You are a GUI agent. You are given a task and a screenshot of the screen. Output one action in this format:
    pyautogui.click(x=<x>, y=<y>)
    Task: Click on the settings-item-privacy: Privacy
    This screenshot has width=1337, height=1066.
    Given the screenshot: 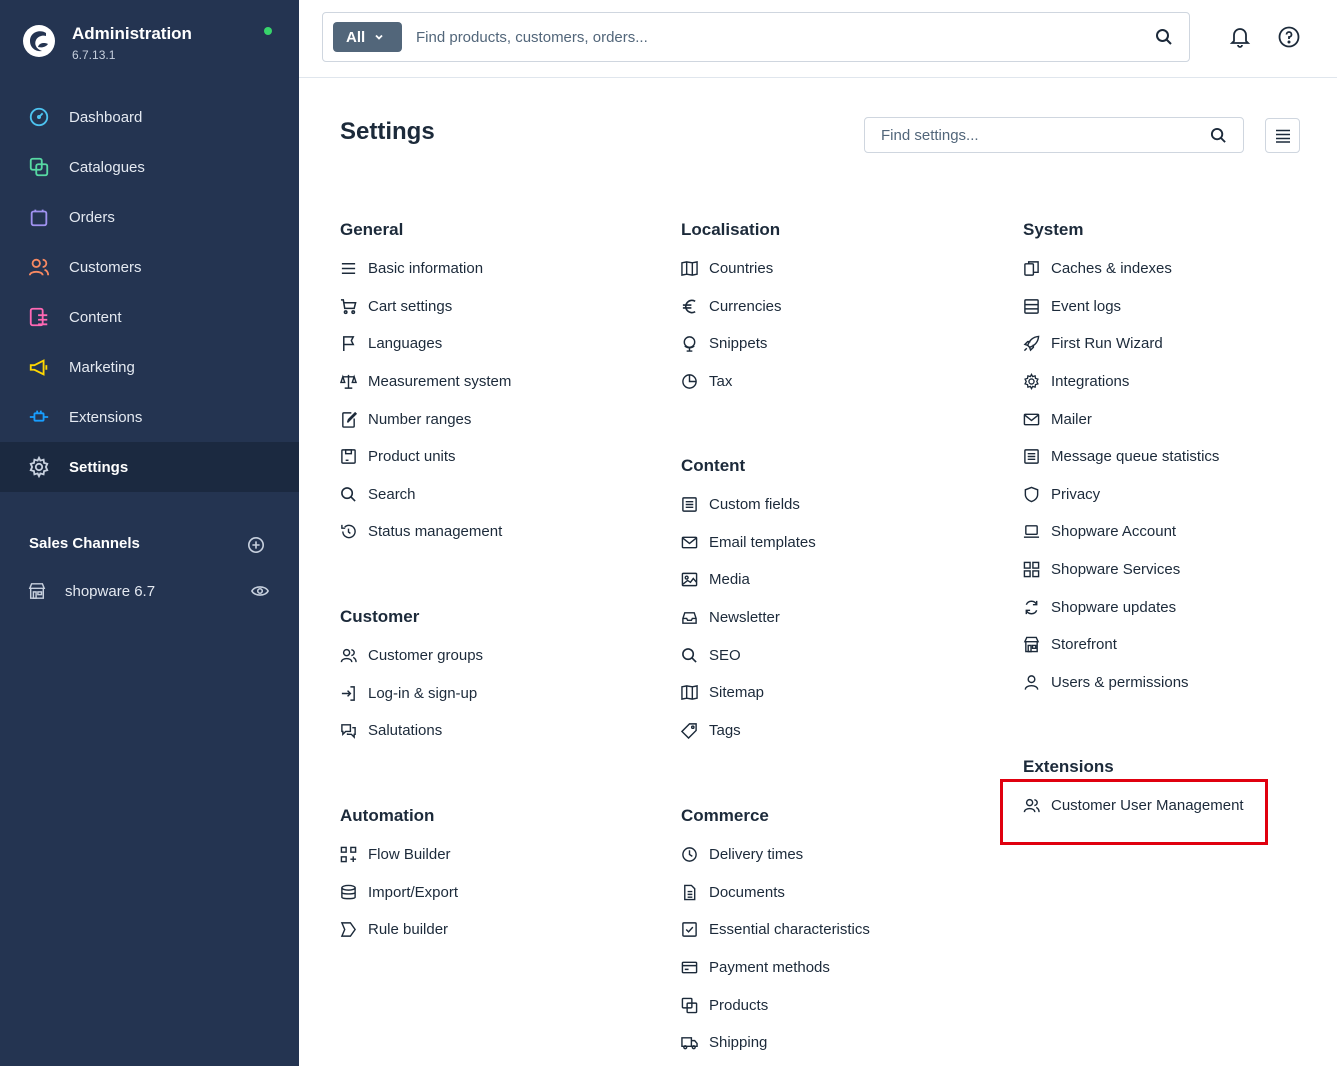 What is the action you would take?
    pyautogui.click(x=1121, y=495)
    